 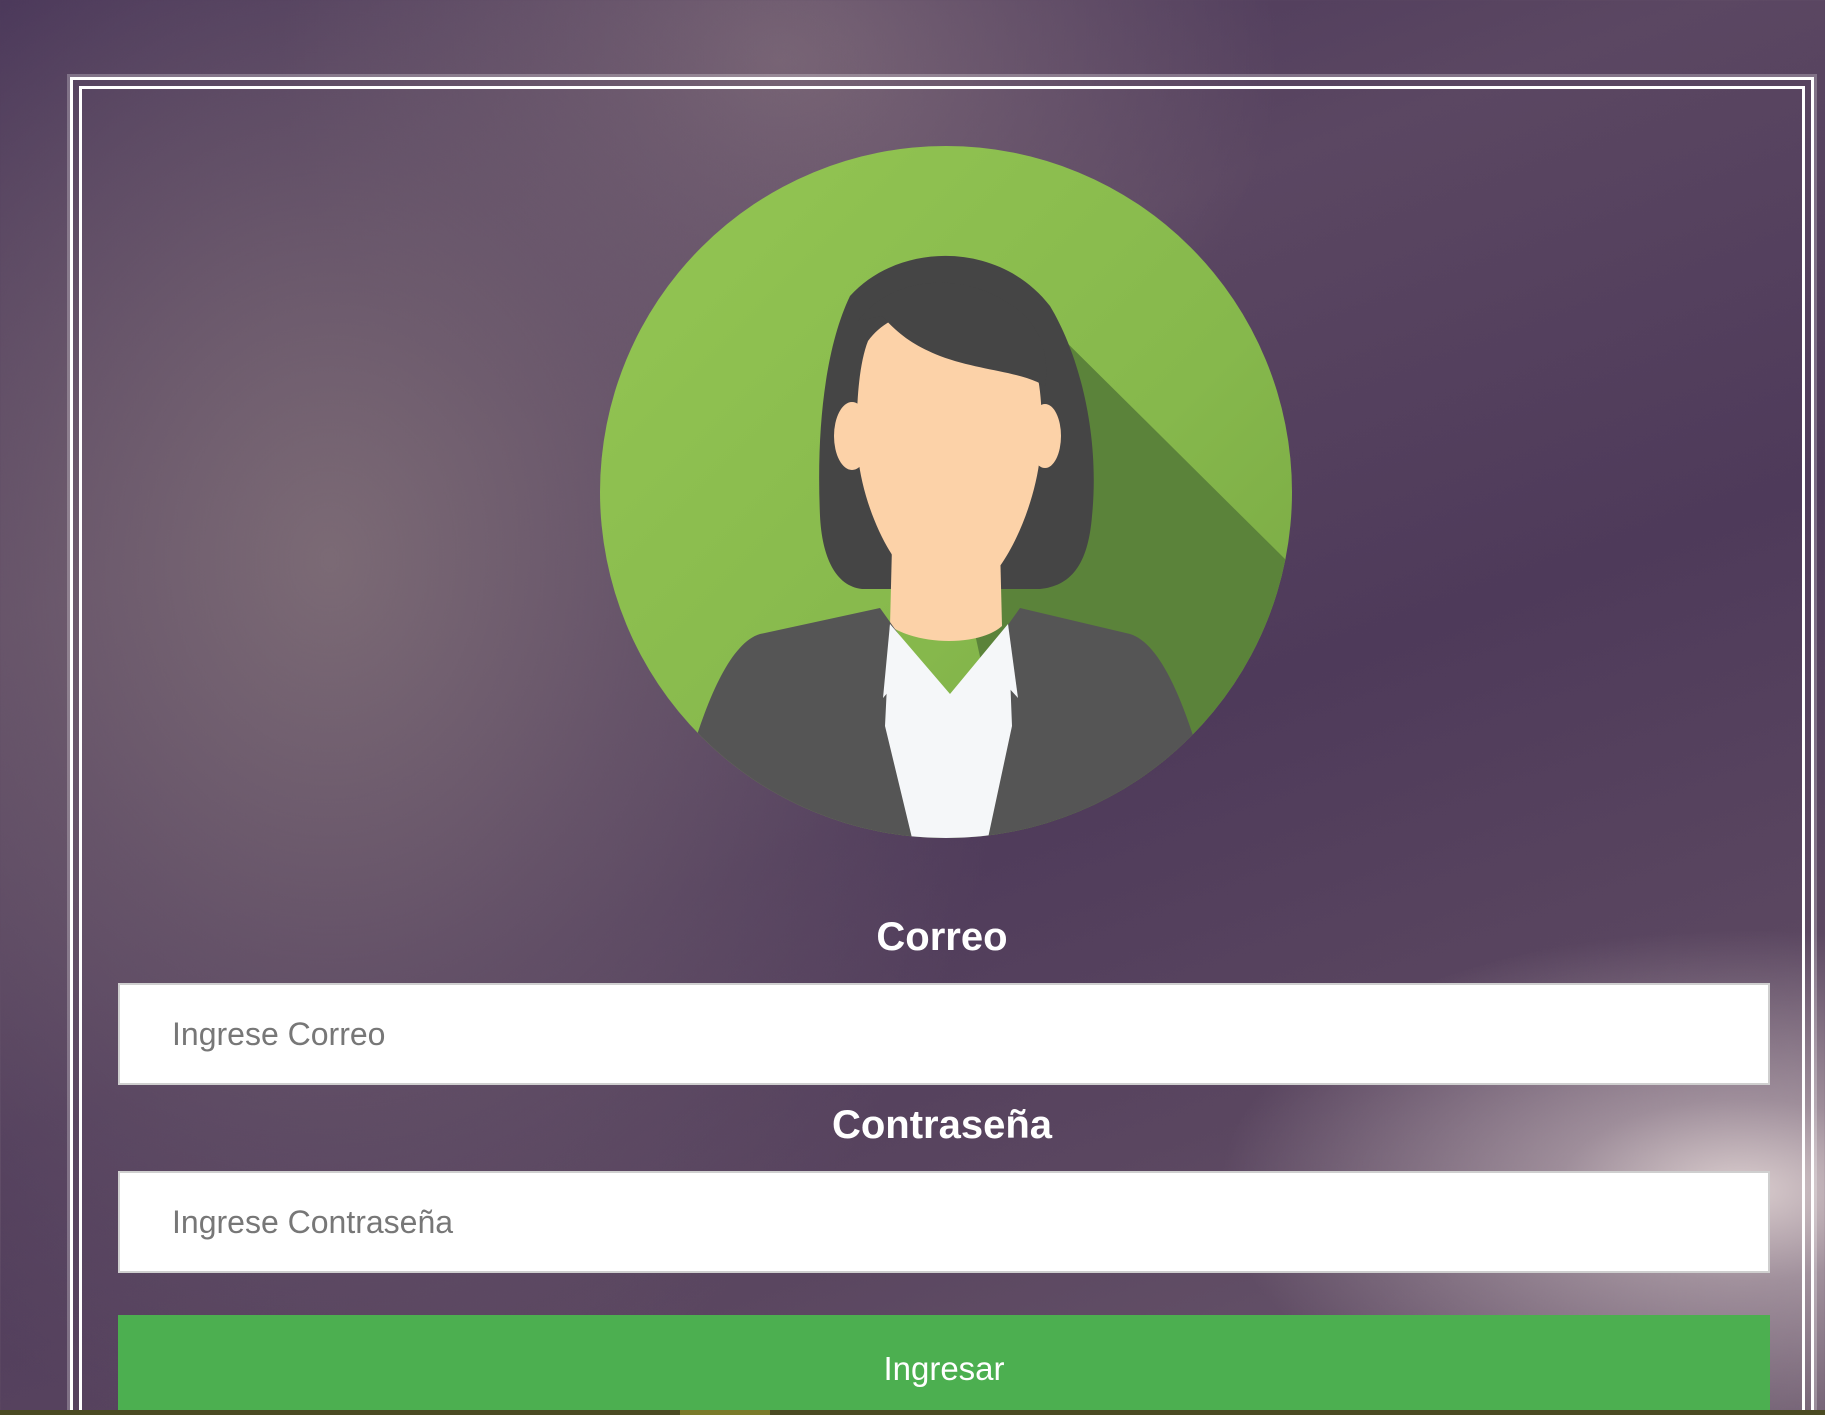 I want to click on password-input, so click(x=944, y=1222).